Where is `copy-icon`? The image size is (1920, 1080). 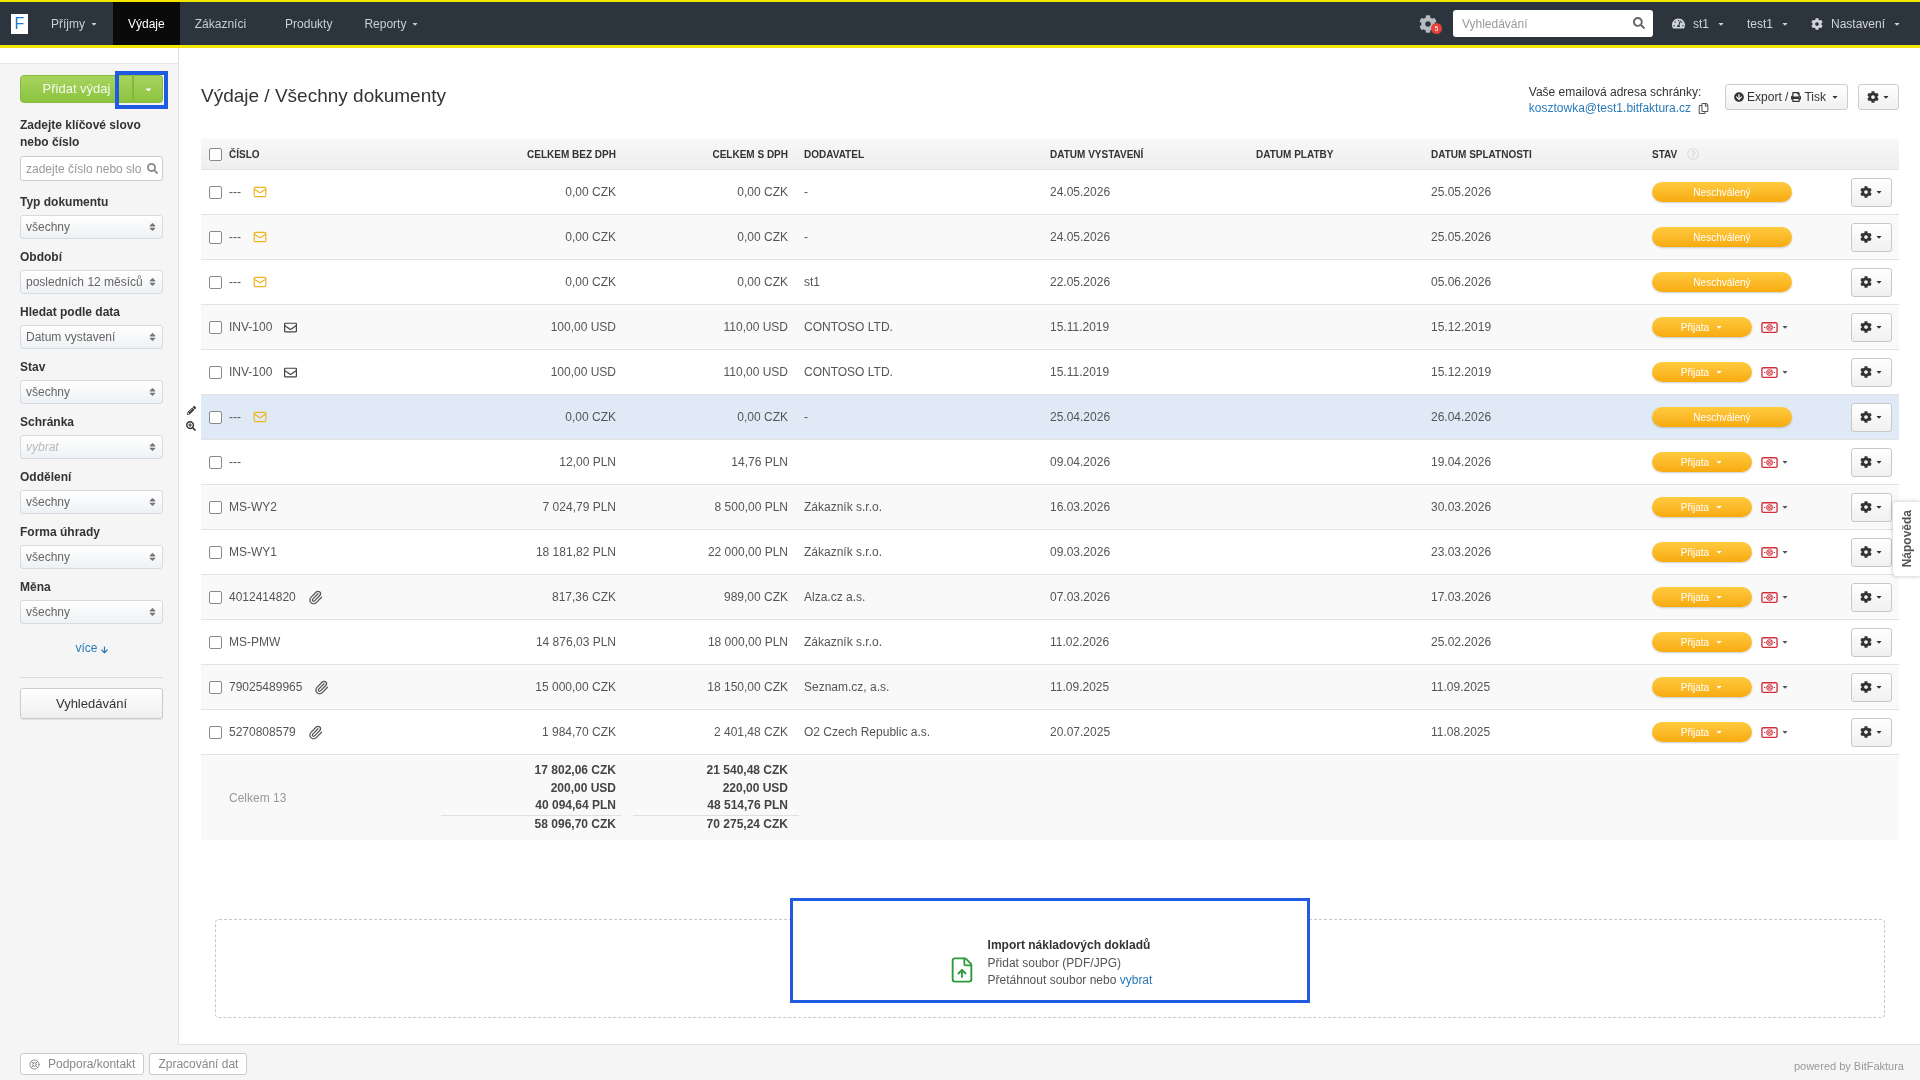 copy-icon is located at coordinates (1704, 108).